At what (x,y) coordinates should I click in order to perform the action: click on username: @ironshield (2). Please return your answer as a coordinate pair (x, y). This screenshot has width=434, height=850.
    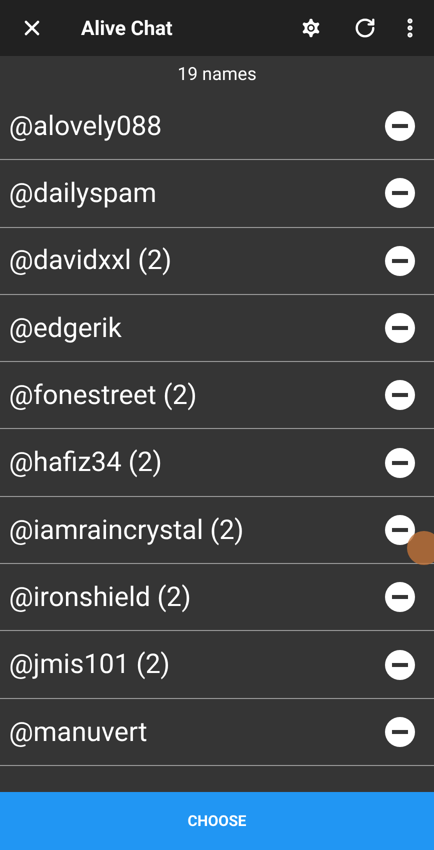
    Looking at the image, I should click on (100, 597).